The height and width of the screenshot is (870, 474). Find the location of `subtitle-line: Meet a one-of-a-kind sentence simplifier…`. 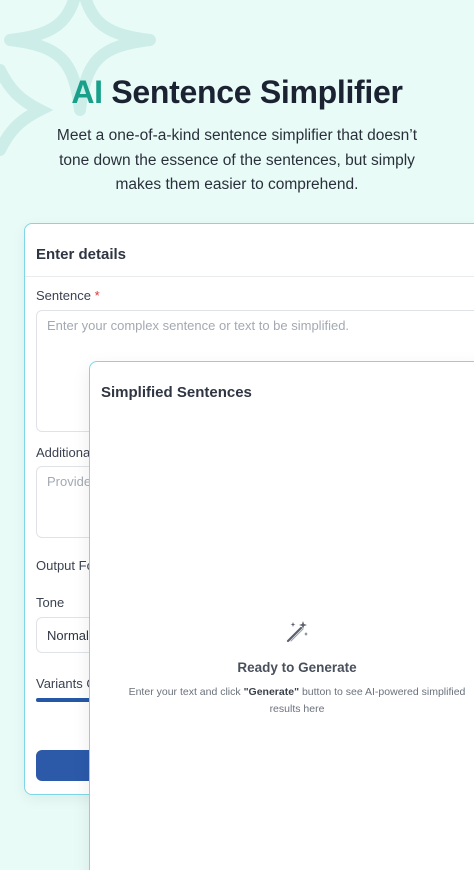

subtitle-line: Meet a one-of-a-kind sentence simplifier… is located at coordinates (237, 135).